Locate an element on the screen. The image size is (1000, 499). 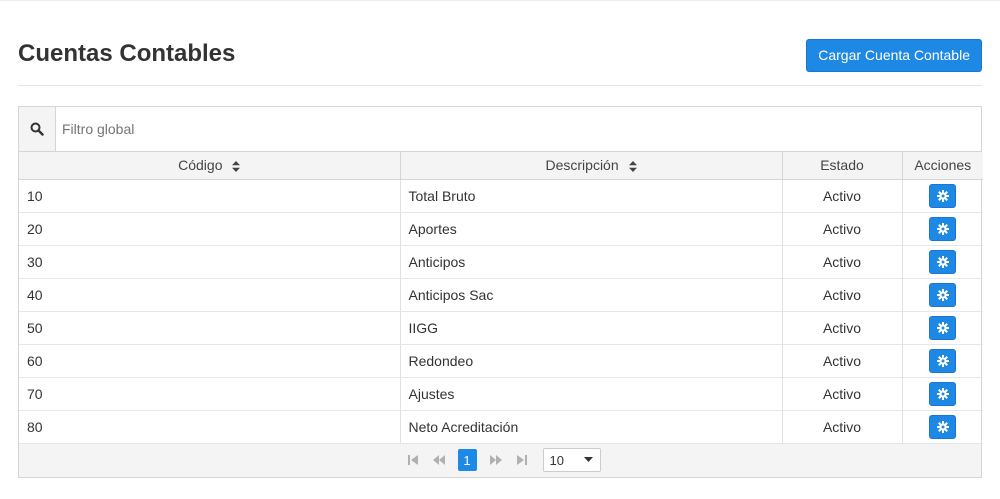
table-row: 70 Ajustes Activo is located at coordinates (501, 394).